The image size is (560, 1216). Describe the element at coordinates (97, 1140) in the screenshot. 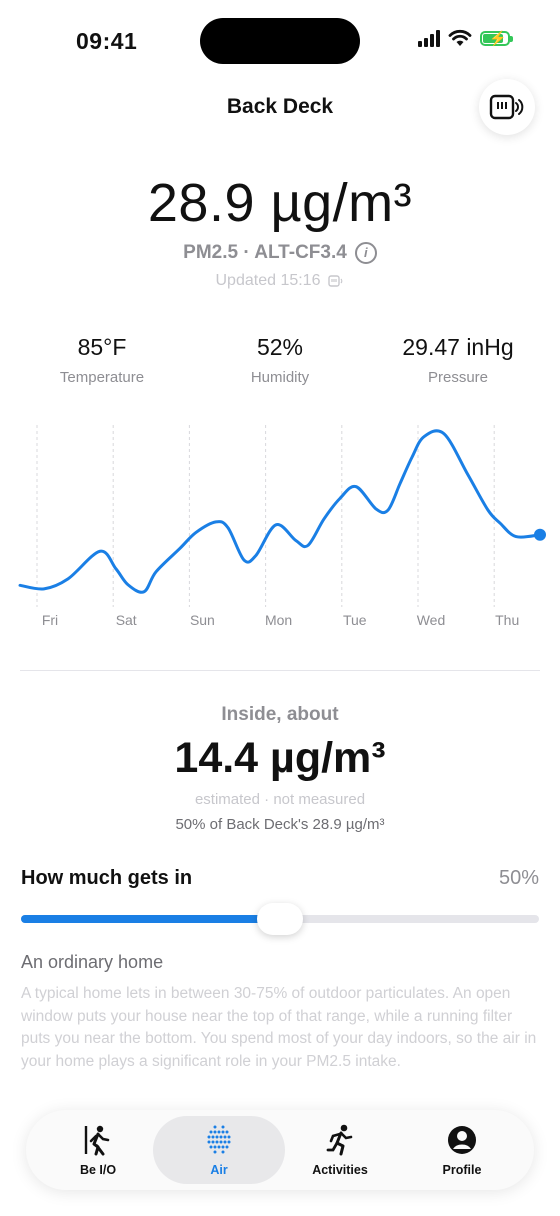

I see `person-walking-door-icon` at that location.